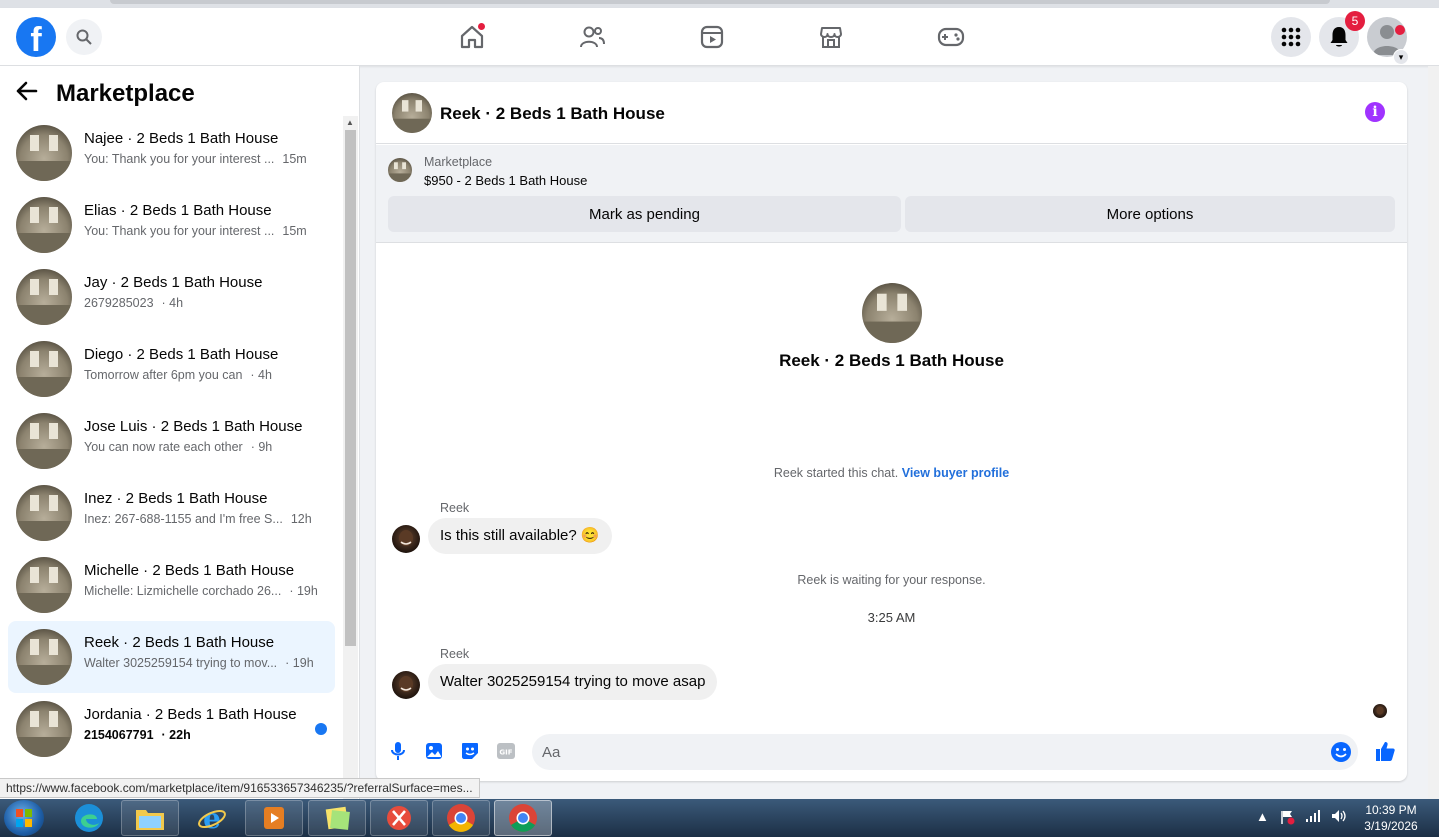 This screenshot has width=1439, height=837. Describe the element at coordinates (350, 122) in the screenshot. I see `scroll-up-arrow-icon: ▲` at that location.